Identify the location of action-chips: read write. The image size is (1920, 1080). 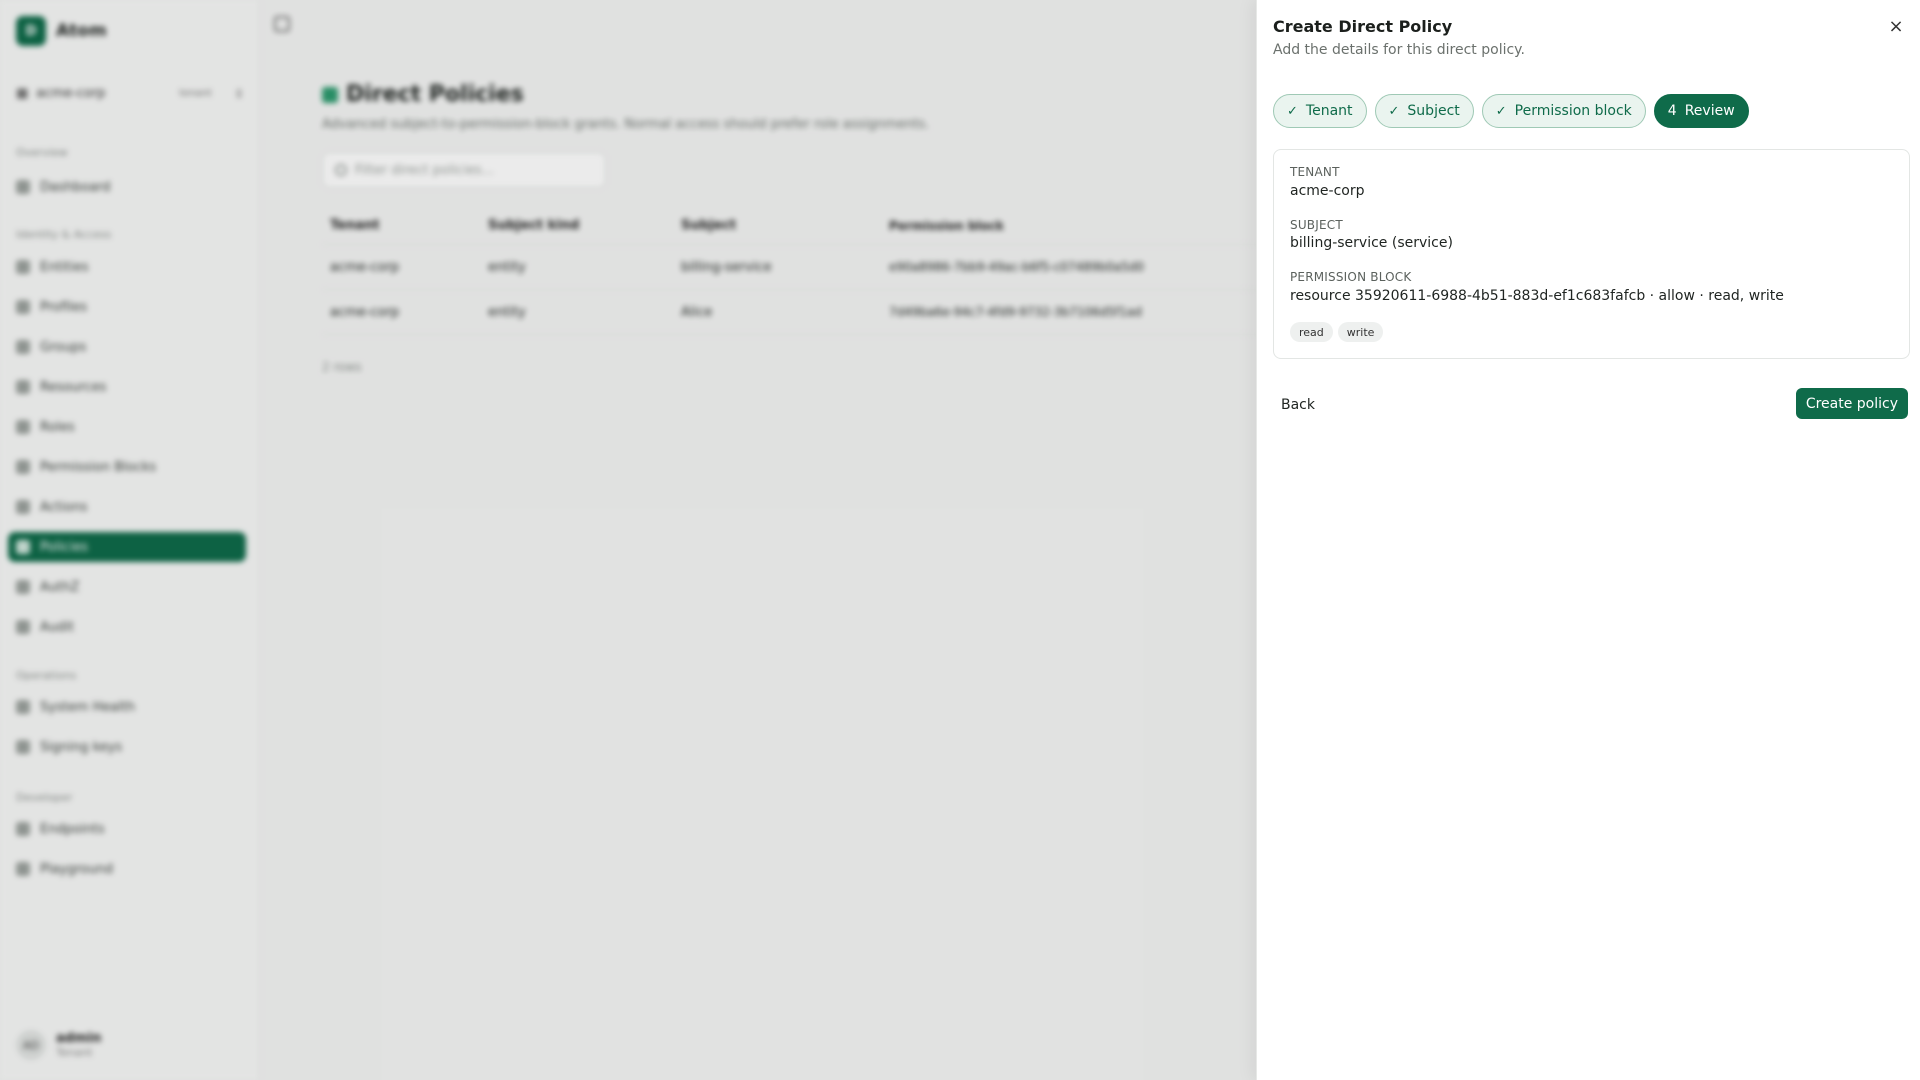
(1337, 332).